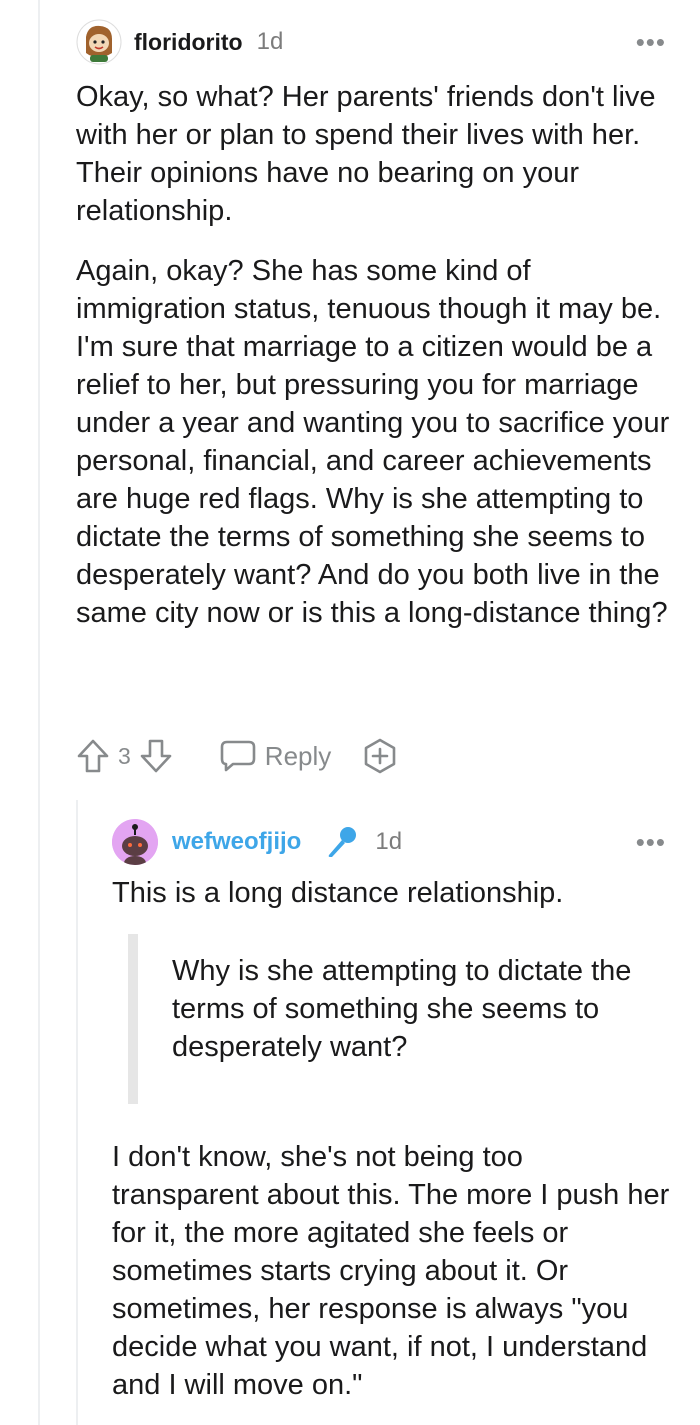 This screenshot has width=700, height=1425. I want to click on upvote-button, so click(93, 756).